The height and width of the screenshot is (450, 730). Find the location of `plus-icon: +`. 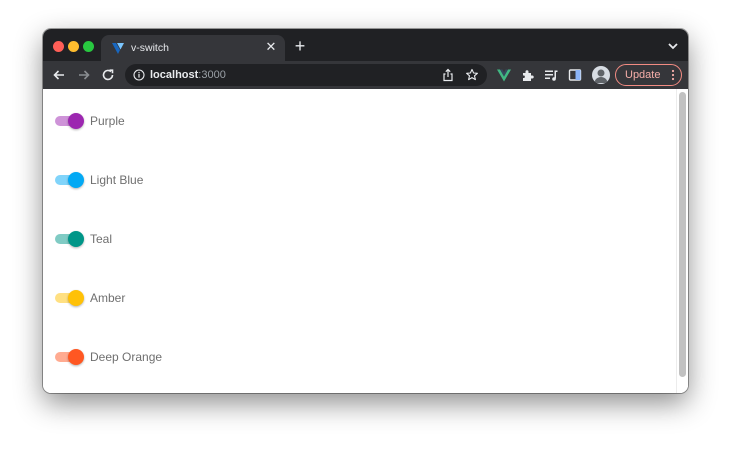

plus-icon: + is located at coordinates (300, 46).